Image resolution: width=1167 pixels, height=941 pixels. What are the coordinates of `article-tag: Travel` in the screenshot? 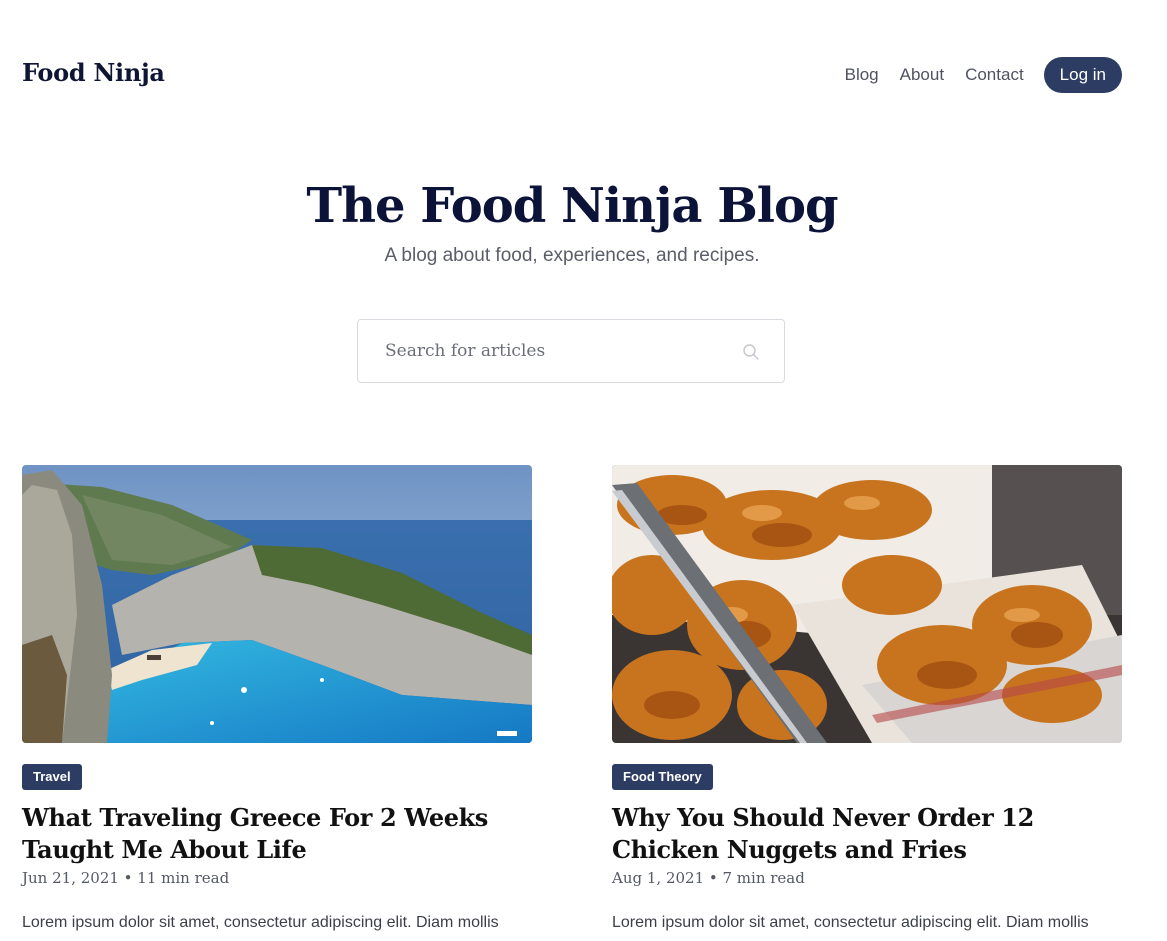 It's located at (52, 777).